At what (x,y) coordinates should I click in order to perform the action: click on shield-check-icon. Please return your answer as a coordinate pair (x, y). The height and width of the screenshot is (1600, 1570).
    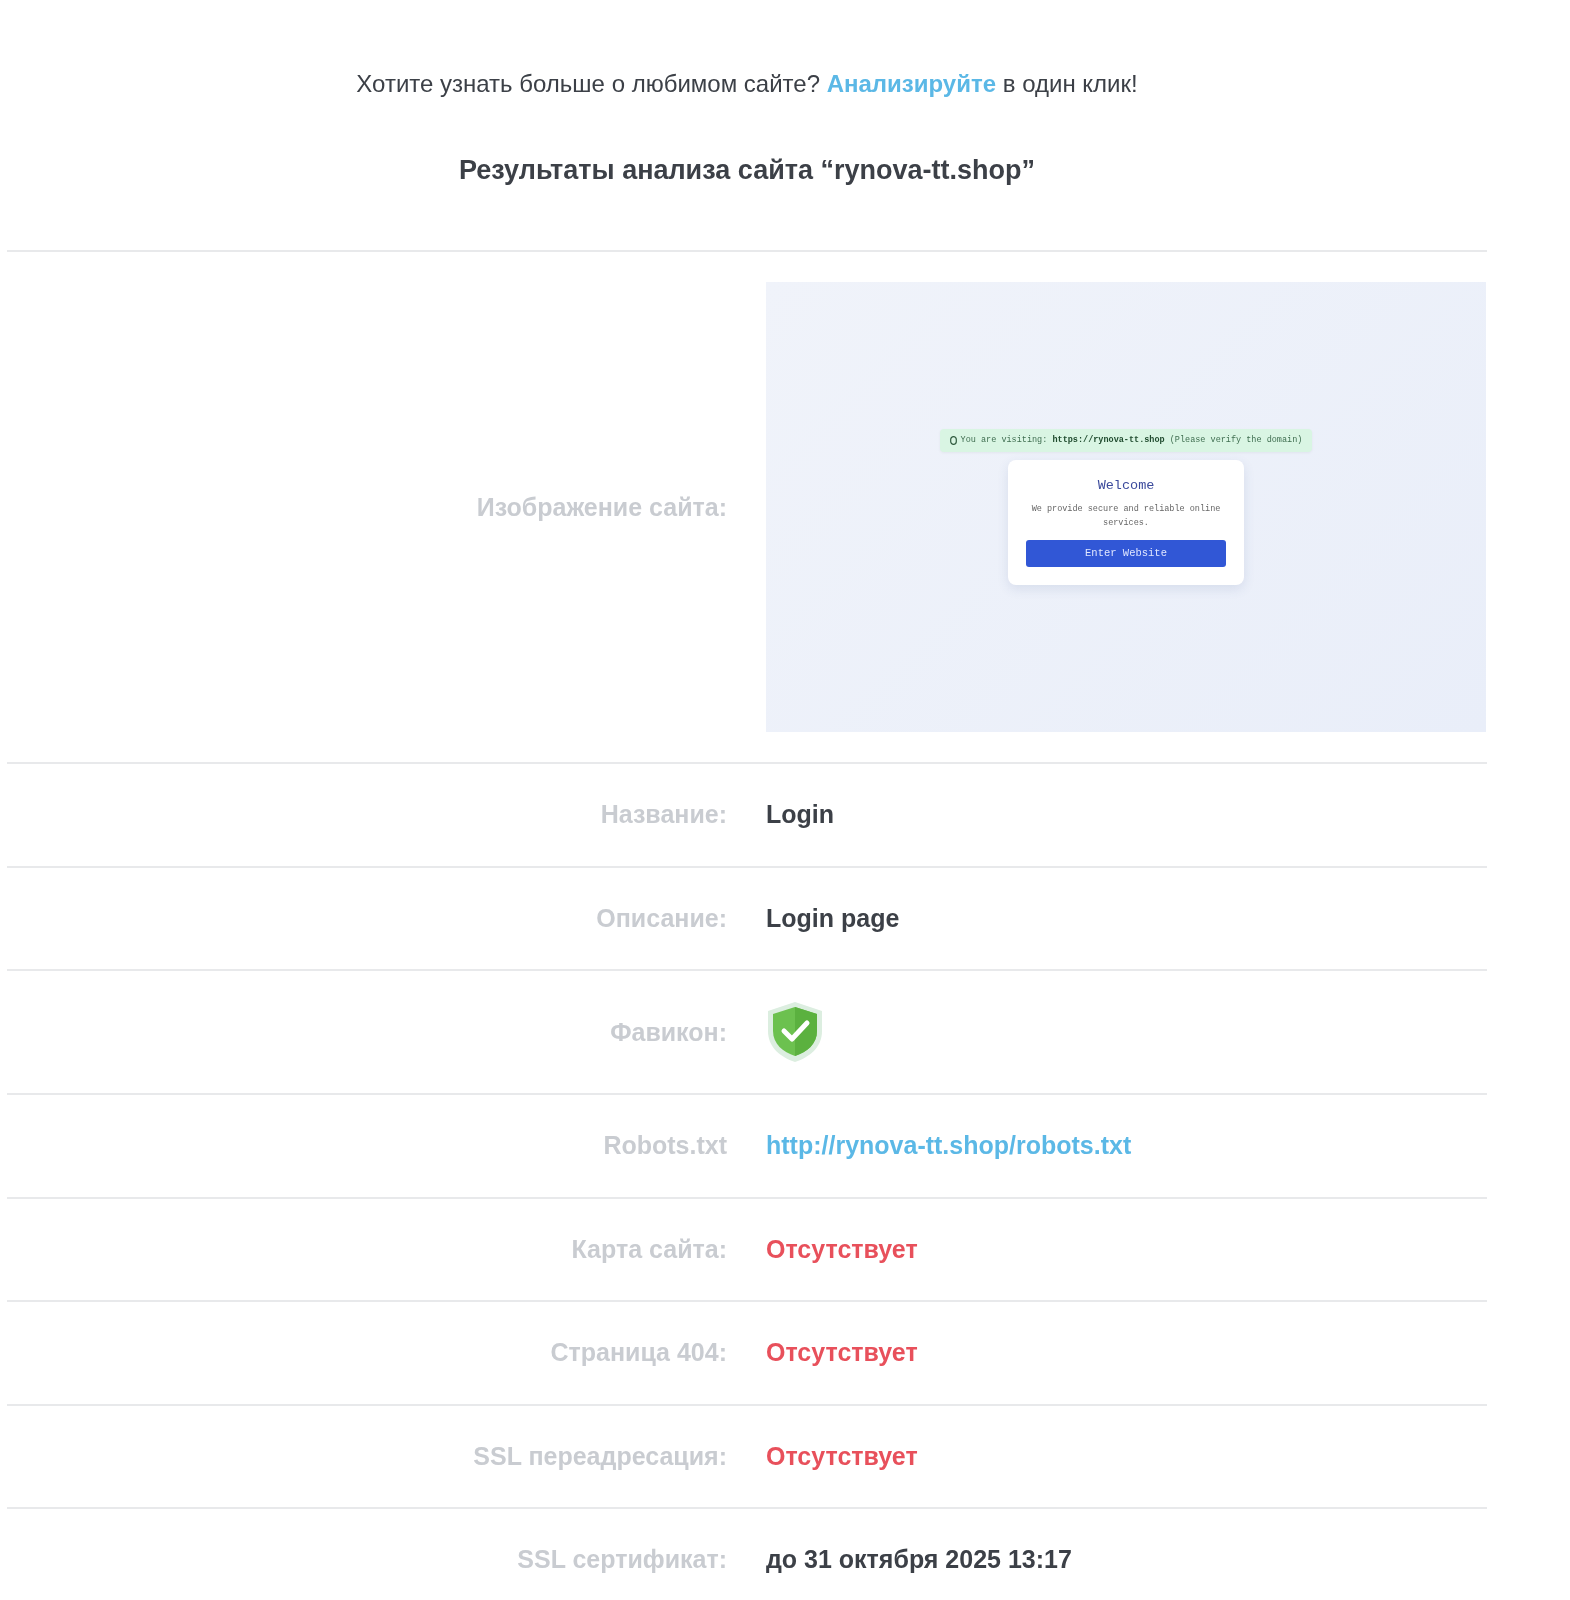
    Looking at the image, I should click on (795, 1032).